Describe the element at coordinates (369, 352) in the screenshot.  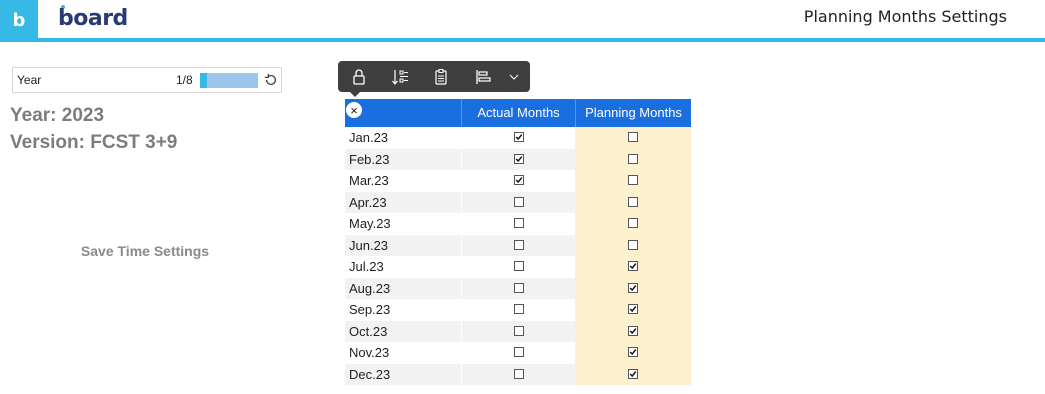
I see `month-label: Nov.23` at that location.